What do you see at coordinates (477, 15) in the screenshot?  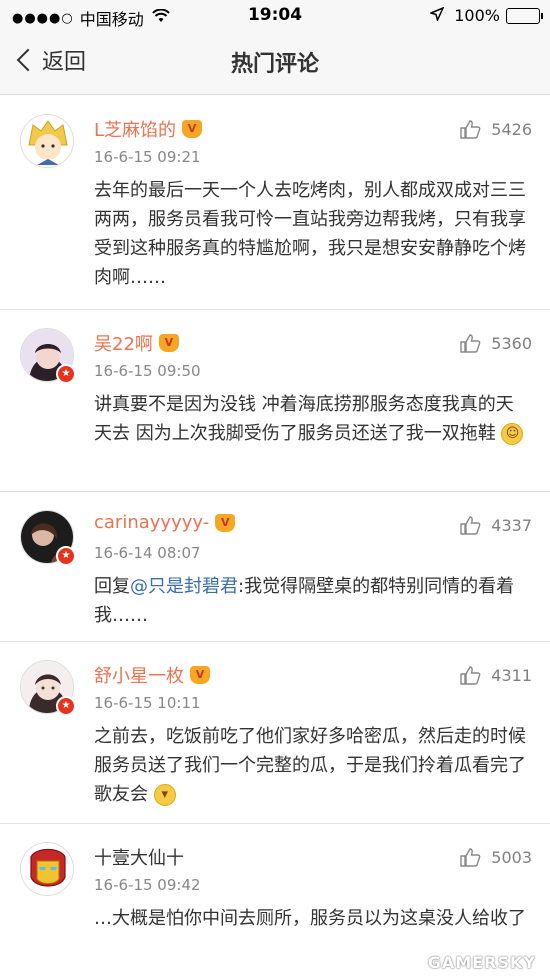 I see `battery-percent: 100%` at bounding box center [477, 15].